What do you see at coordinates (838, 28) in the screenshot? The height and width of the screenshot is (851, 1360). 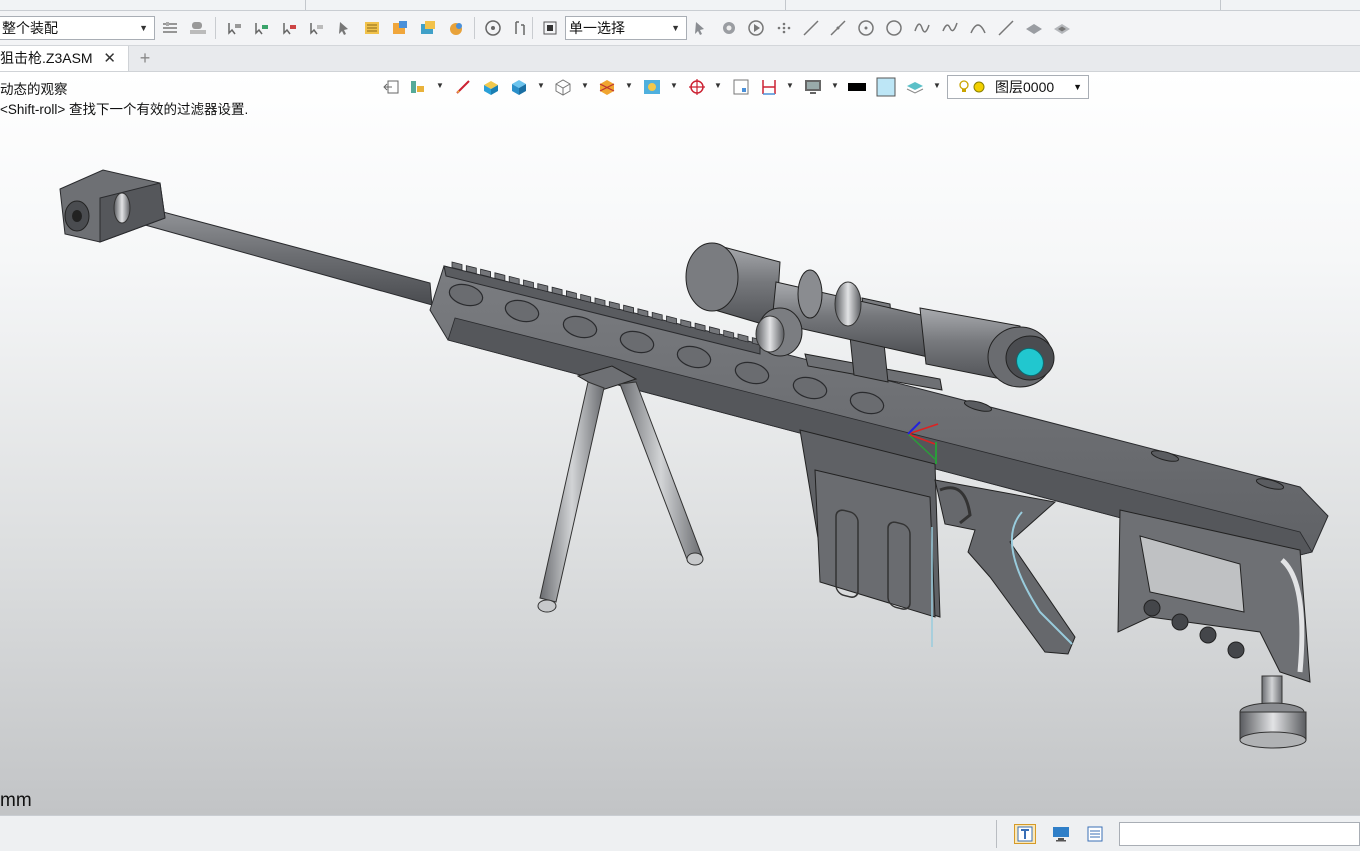 I see `line-segment-icon` at bounding box center [838, 28].